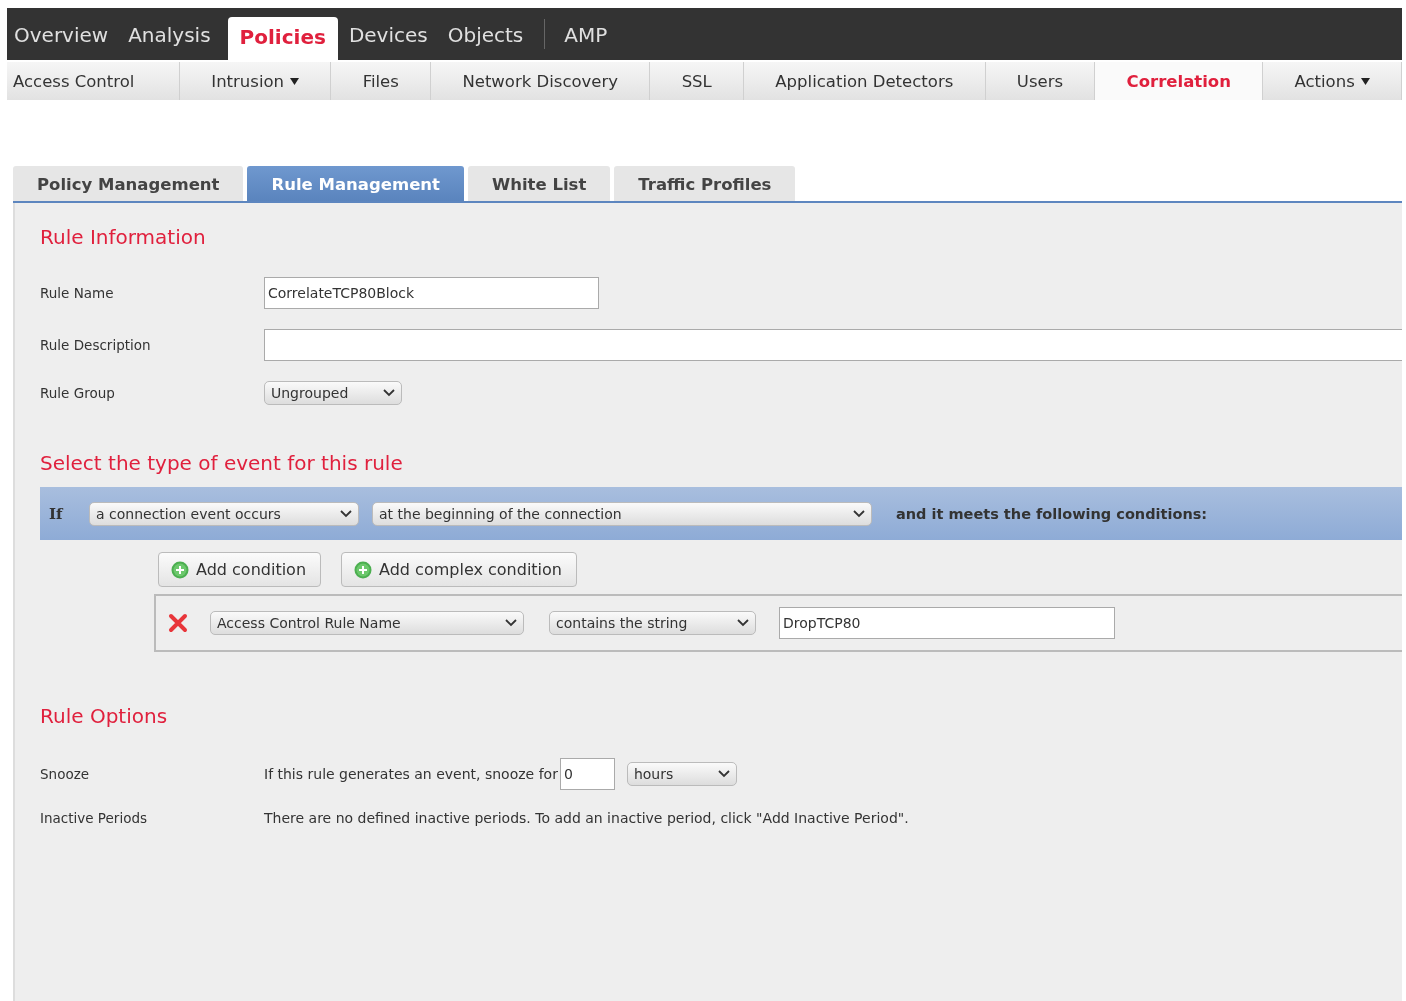 The width and height of the screenshot is (1406, 1001). I want to click on sub-nav-tab: Intrusion, so click(256, 81).